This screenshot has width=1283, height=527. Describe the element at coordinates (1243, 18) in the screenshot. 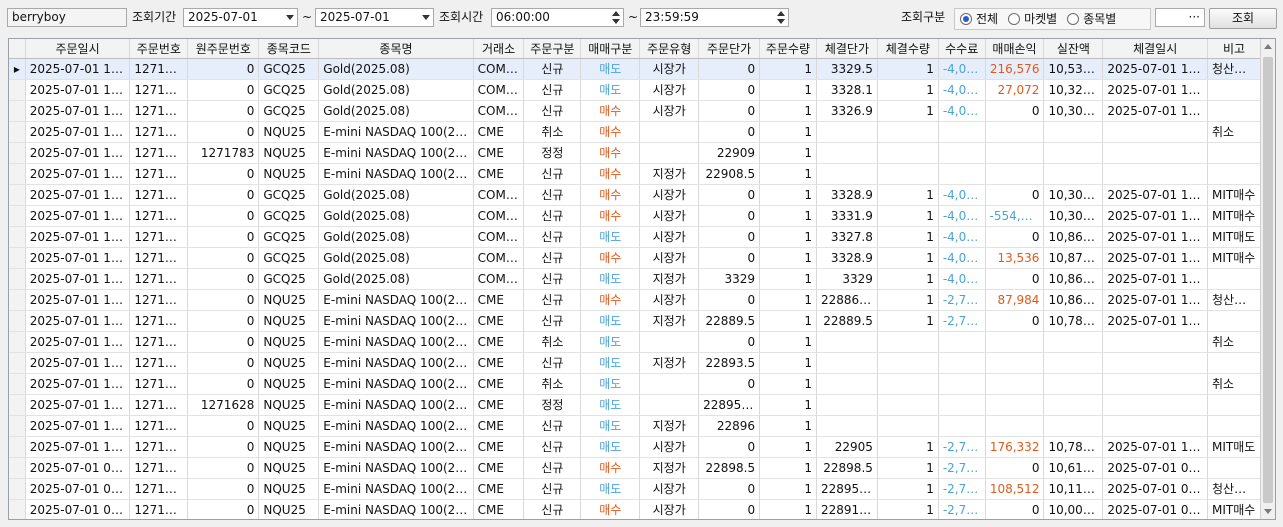

I see `search-button: 조회` at that location.